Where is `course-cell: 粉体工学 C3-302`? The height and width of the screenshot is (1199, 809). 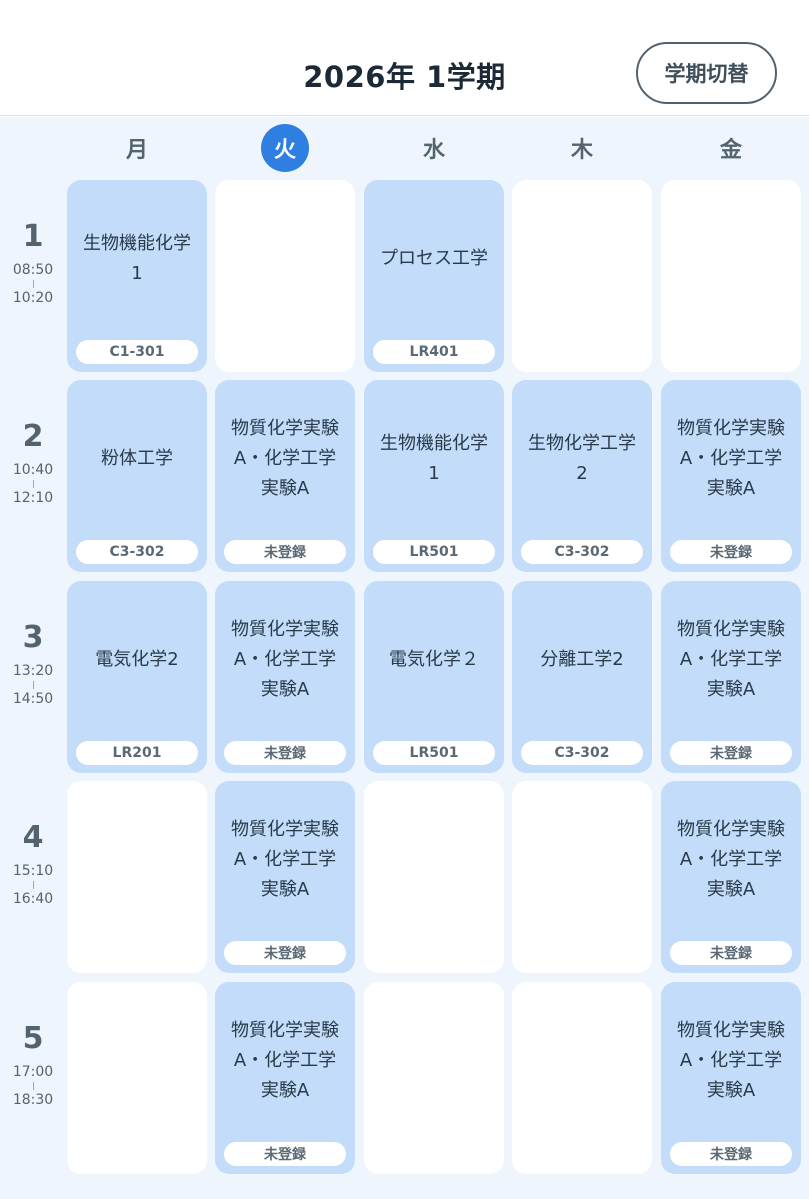
course-cell: 粉体工学 C3-302 is located at coordinates (137, 476).